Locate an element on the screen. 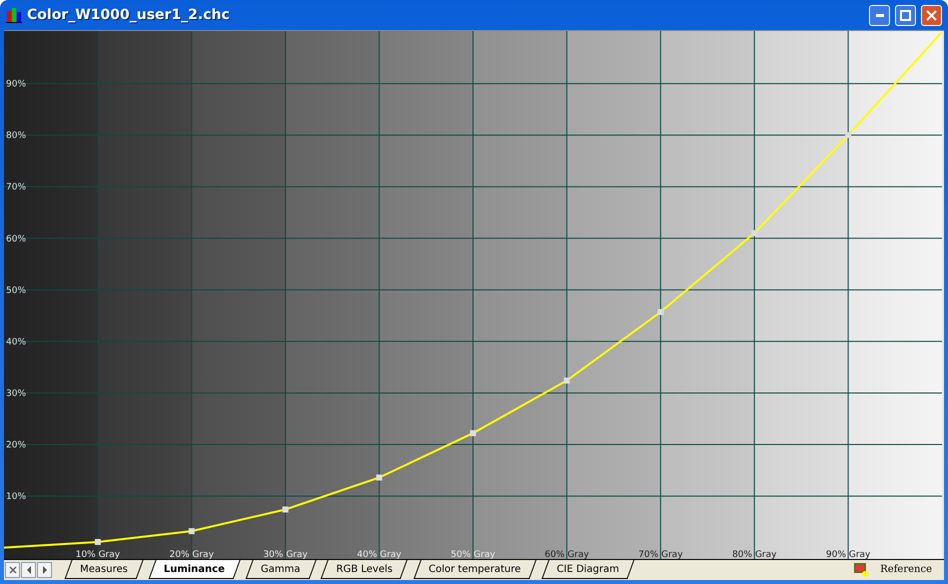  tab: Luminance is located at coordinates (194, 569).